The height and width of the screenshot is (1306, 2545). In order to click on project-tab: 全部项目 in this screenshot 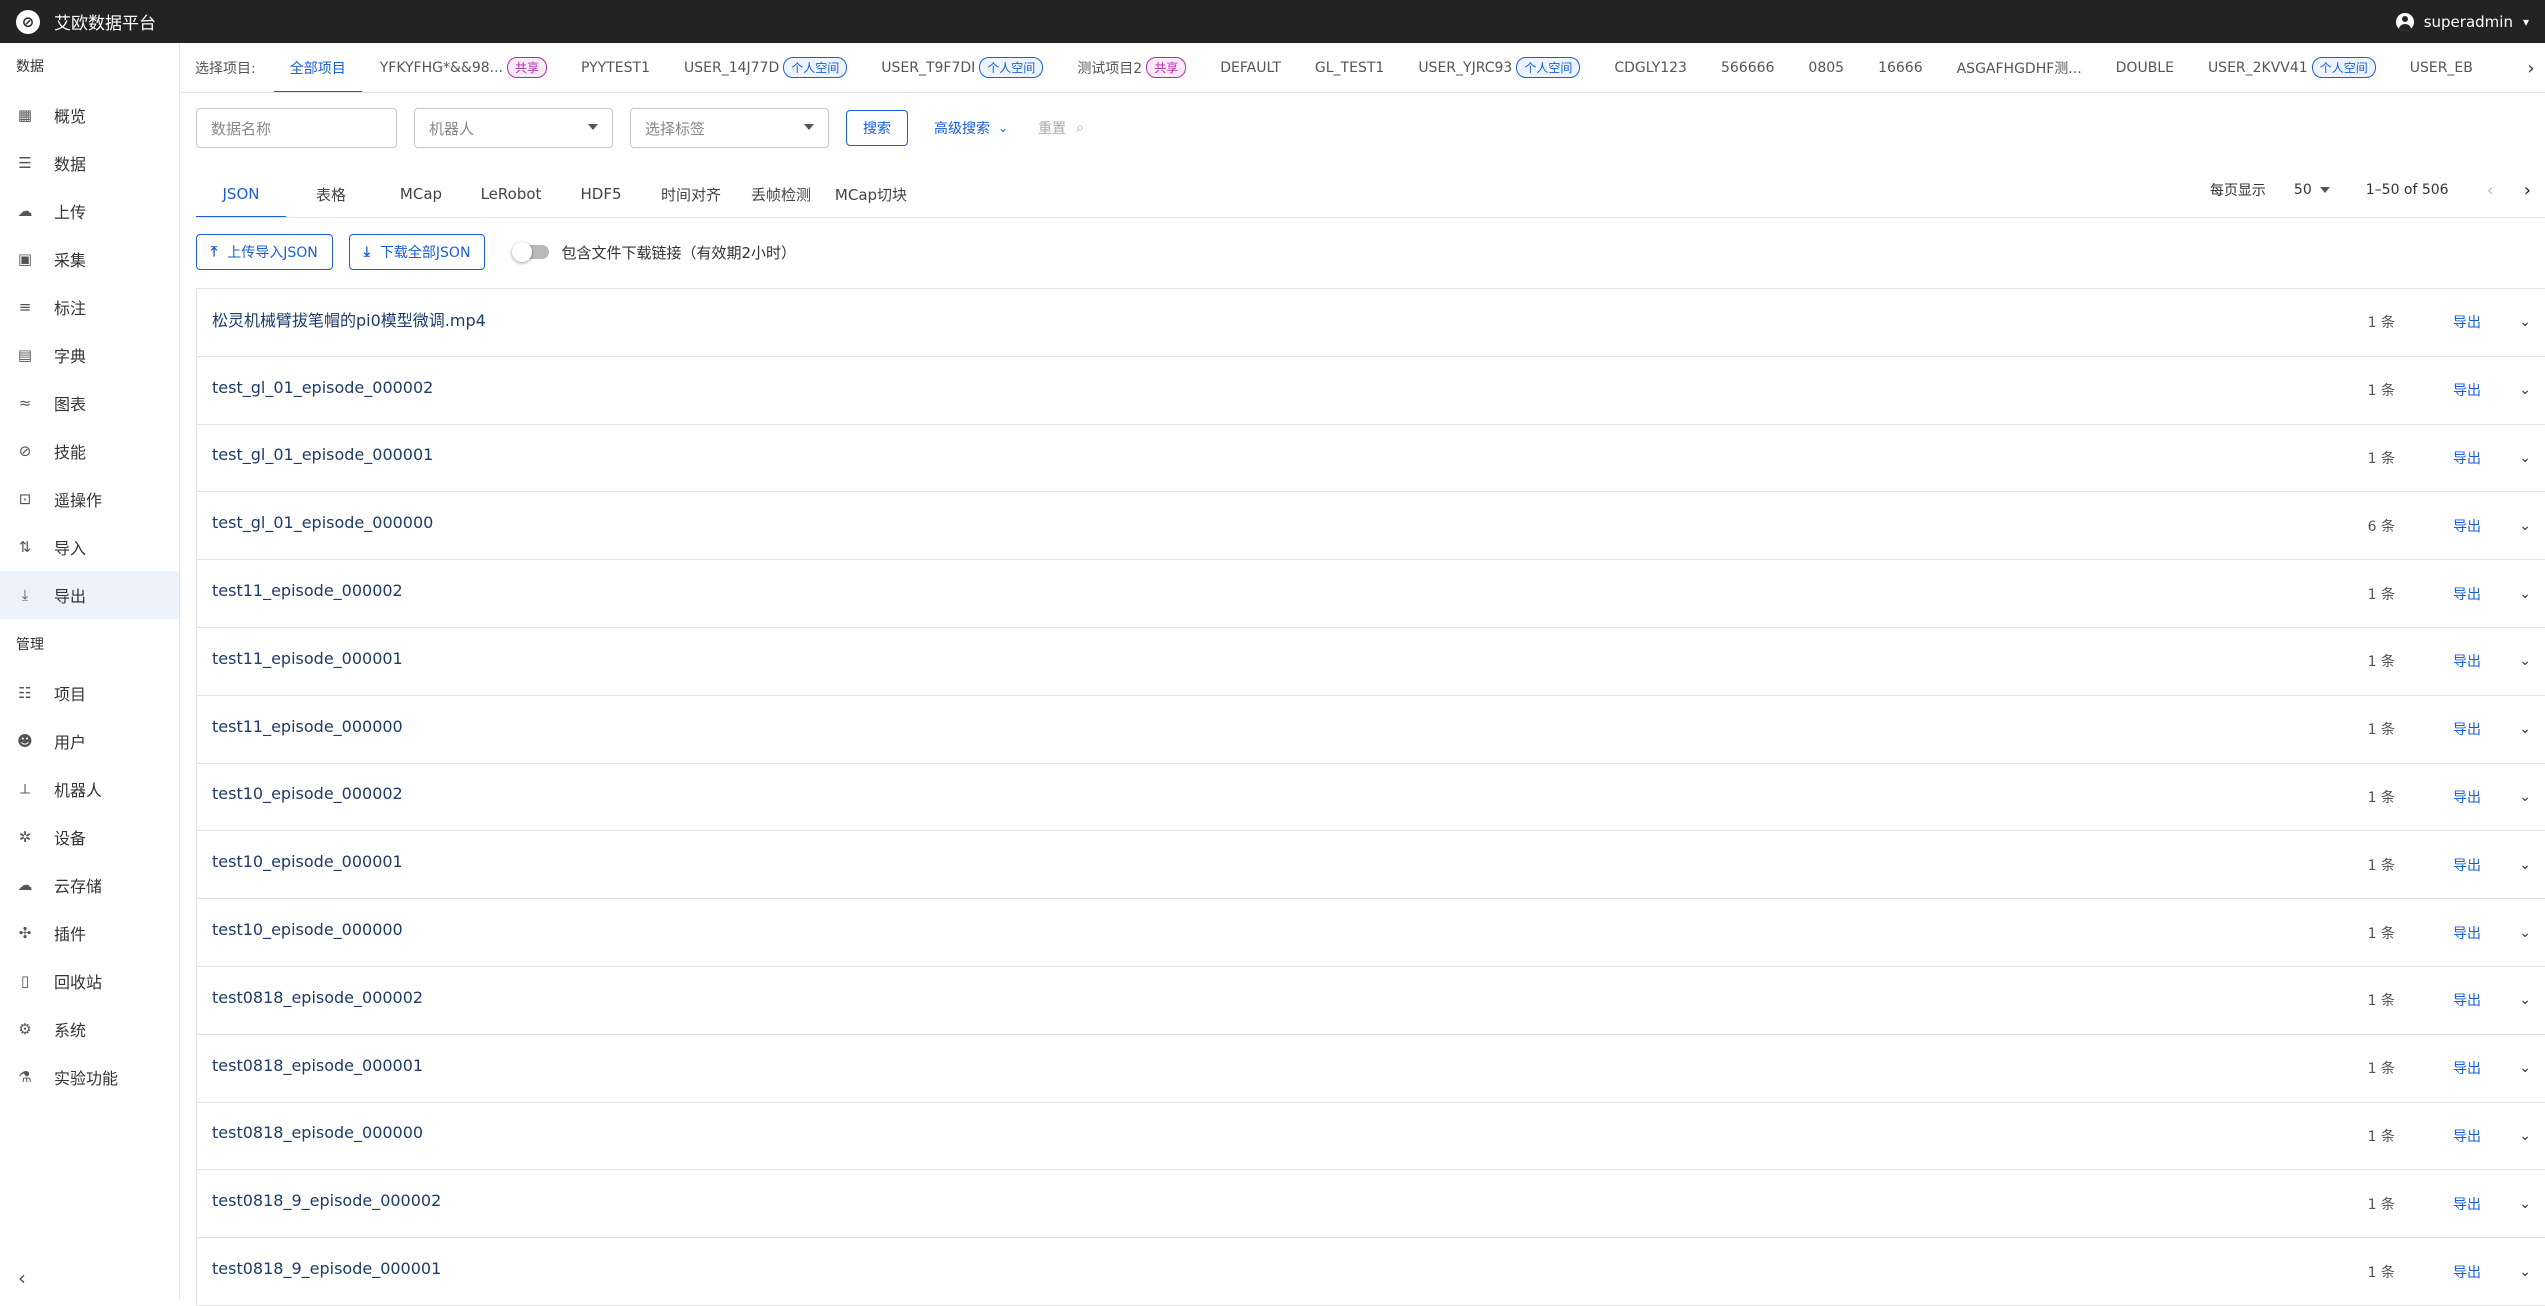, I will do `click(317, 67)`.